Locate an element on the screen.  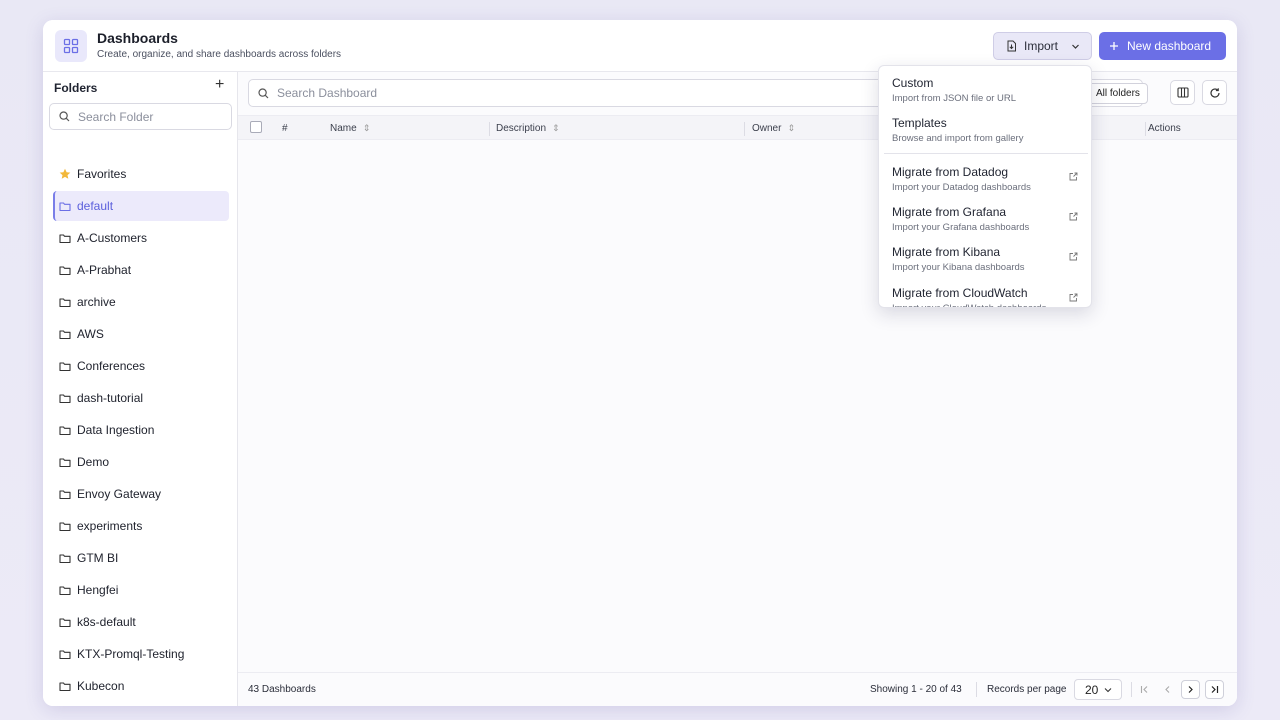
columns-button is located at coordinates (1182, 92).